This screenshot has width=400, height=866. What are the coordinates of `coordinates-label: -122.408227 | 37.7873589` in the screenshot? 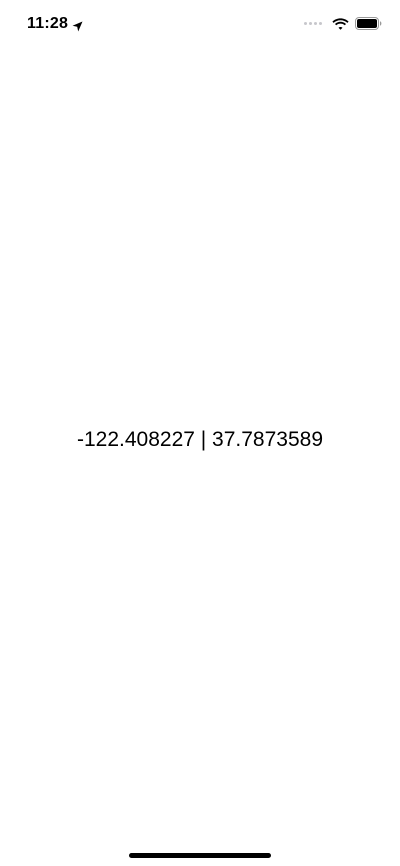 It's located at (199, 439).